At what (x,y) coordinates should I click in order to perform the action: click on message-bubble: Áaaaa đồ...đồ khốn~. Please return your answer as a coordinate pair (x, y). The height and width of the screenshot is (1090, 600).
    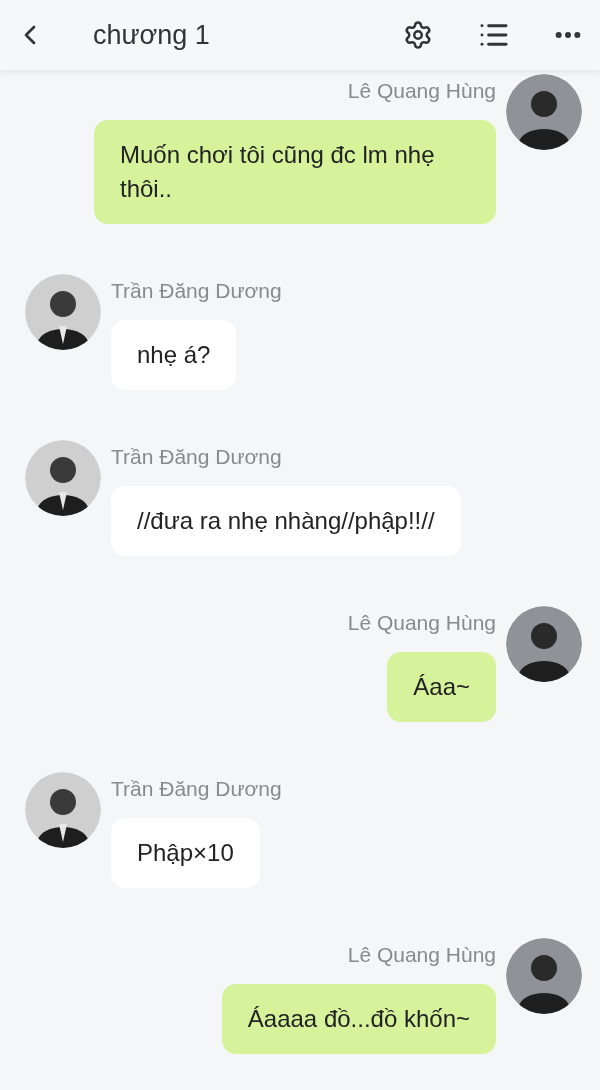
    Looking at the image, I should click on (358, 1019).